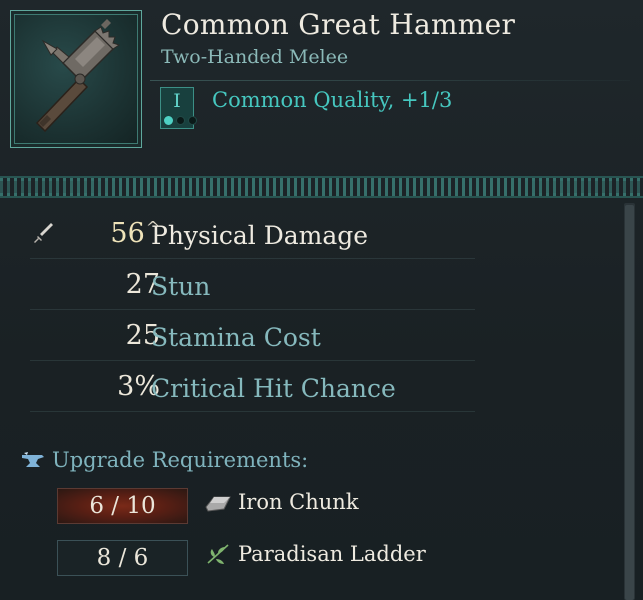 This screenshot has width=643, height=600. I want to click on stat-label: Critical Hit Chance, so click(273, 388).